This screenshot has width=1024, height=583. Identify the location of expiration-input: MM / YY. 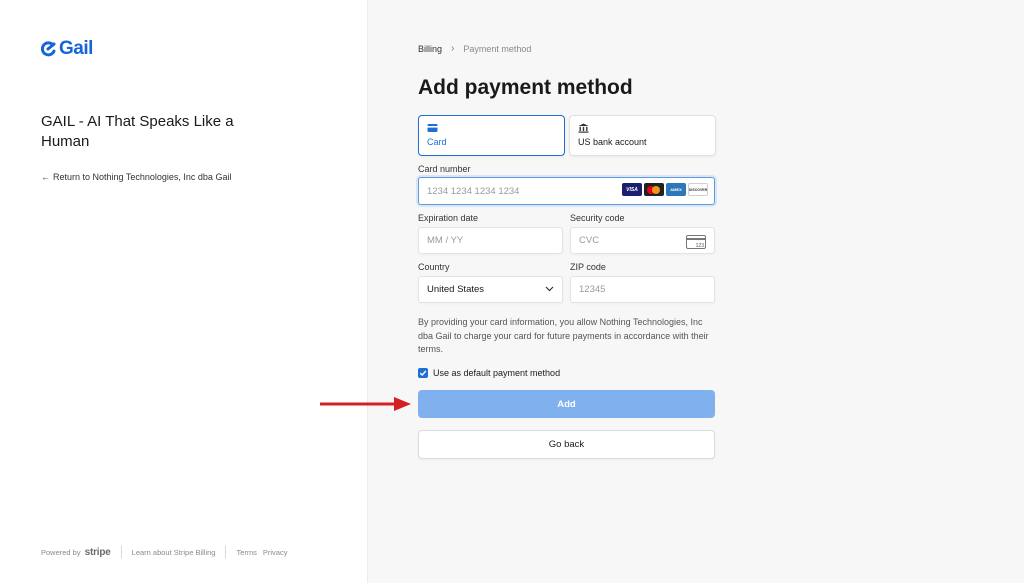
(490, 240).